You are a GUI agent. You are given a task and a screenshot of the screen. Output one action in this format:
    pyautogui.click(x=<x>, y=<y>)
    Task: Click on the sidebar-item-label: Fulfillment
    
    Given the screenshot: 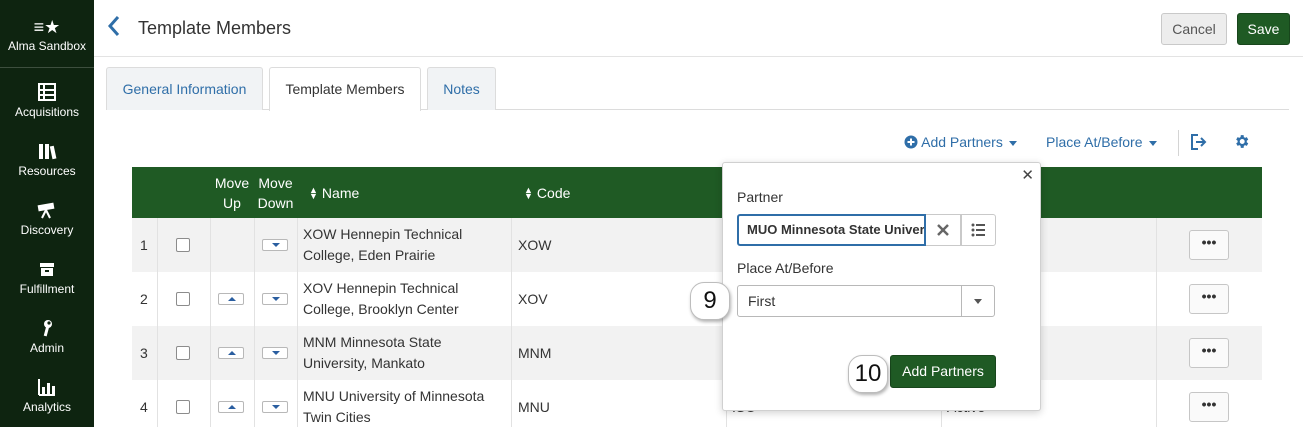 What is the action you would take?
    pyautogui.click(x=47, y=289)
    